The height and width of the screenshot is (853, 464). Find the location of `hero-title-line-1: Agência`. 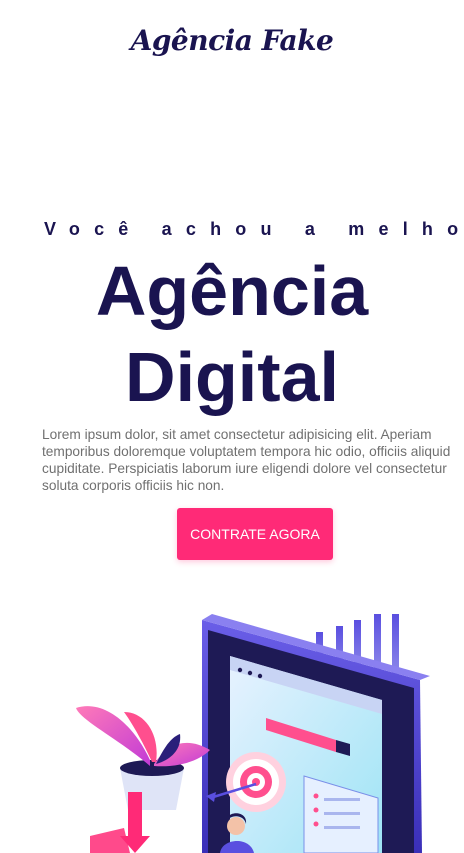

hero-title-line-1: Agência is located at coordinates (232, 291).